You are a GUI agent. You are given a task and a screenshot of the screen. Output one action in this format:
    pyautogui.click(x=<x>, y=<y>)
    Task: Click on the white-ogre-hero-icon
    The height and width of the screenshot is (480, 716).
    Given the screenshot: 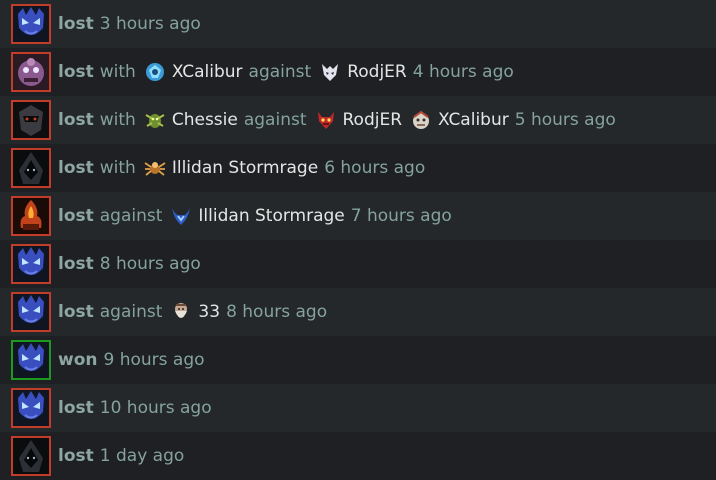 What is the action you would take?
    pyautogui.click(x=421, y=120)
    